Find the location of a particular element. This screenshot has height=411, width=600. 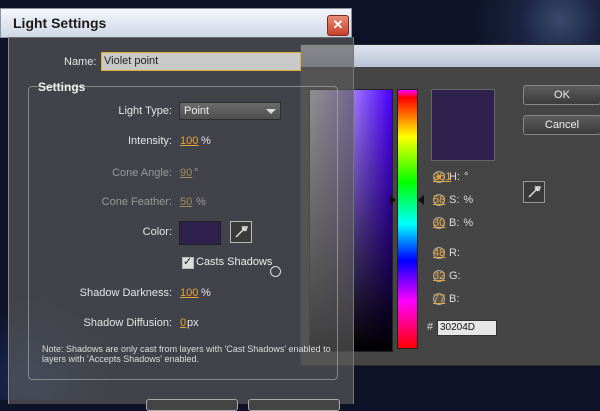

shadow-diffusion-unit: px is located at coordinates (193, 323).